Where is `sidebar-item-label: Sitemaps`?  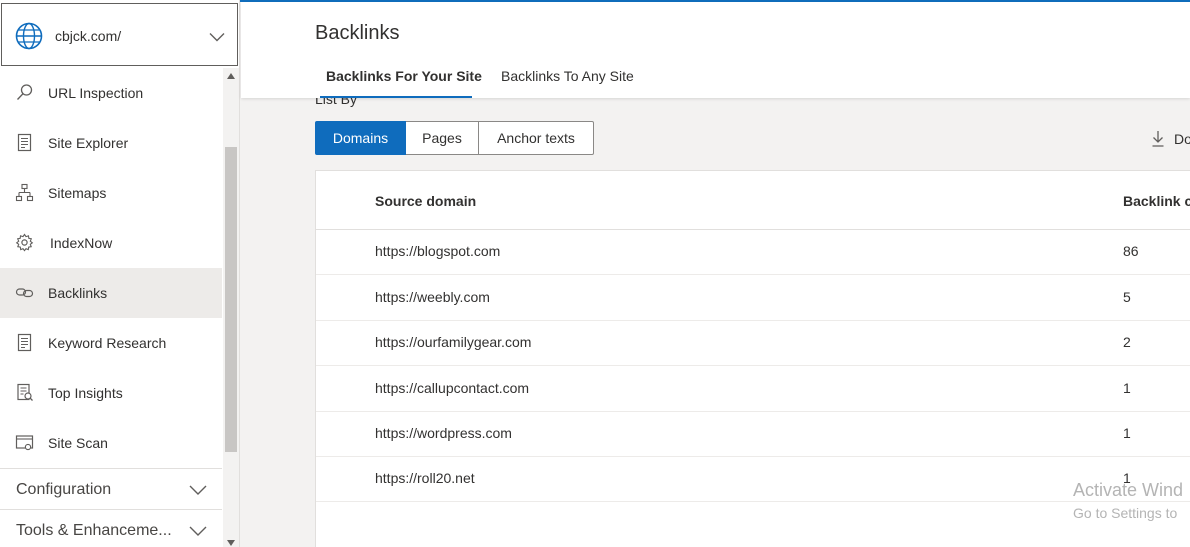
sidebar-item-label: Sitemaps is located at coordinates (77, 193).